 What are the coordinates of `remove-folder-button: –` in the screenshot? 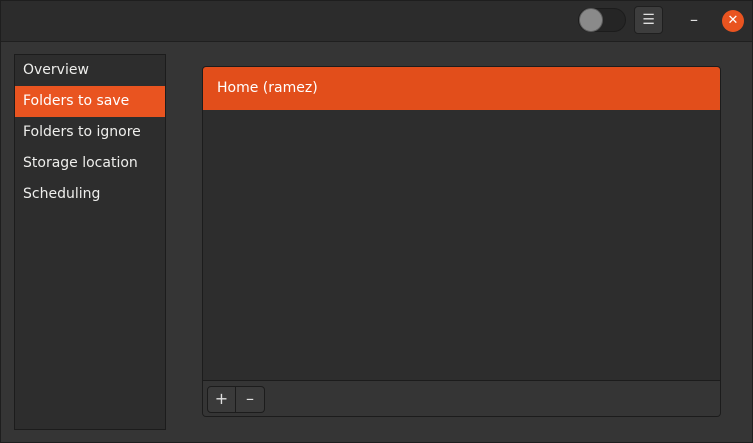 It's located at (250, 399).